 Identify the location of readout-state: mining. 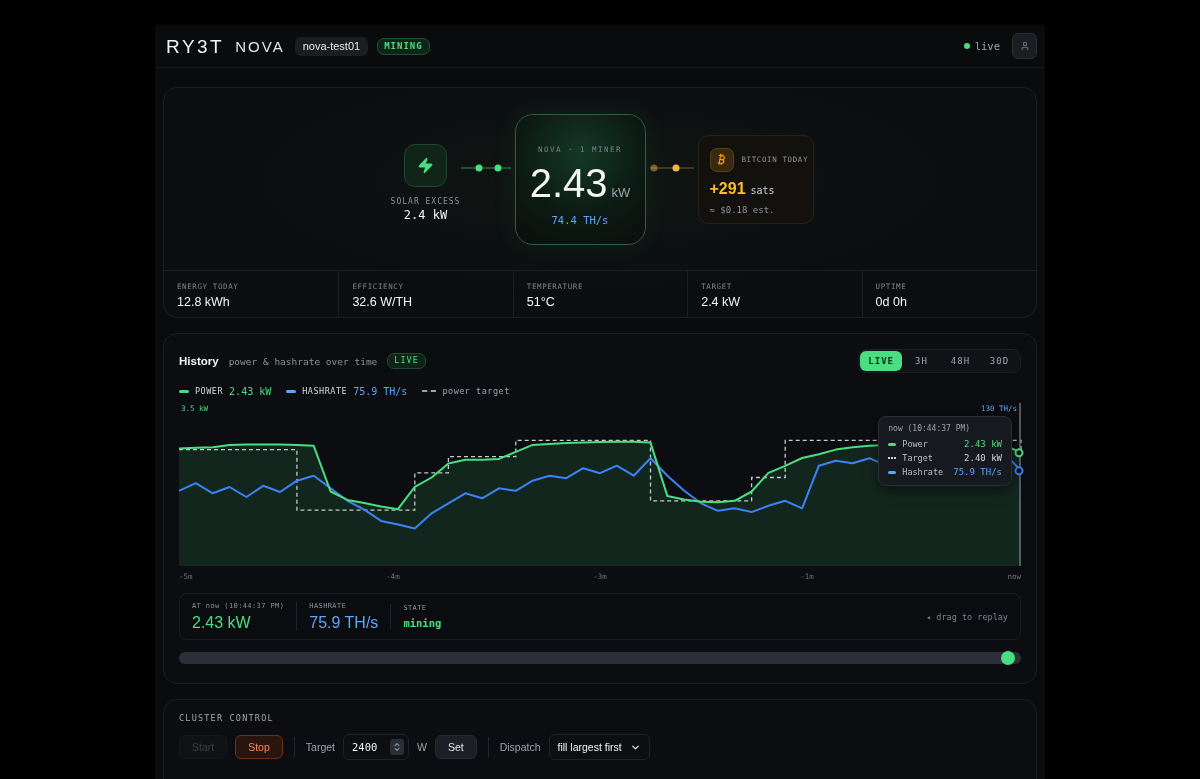
(422, 623).